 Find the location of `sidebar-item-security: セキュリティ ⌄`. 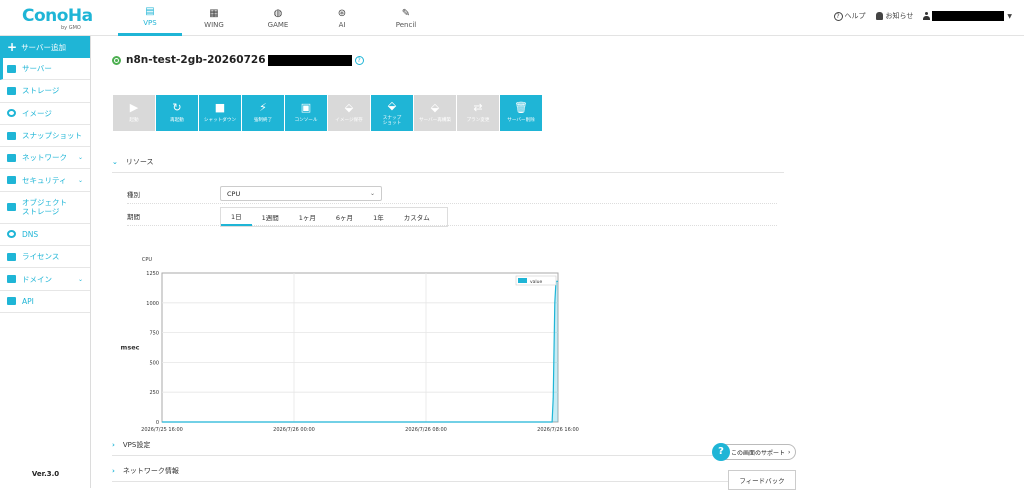

sidebar-item-security: セキュリティ ⌄ is located at coordinates (45, 180).